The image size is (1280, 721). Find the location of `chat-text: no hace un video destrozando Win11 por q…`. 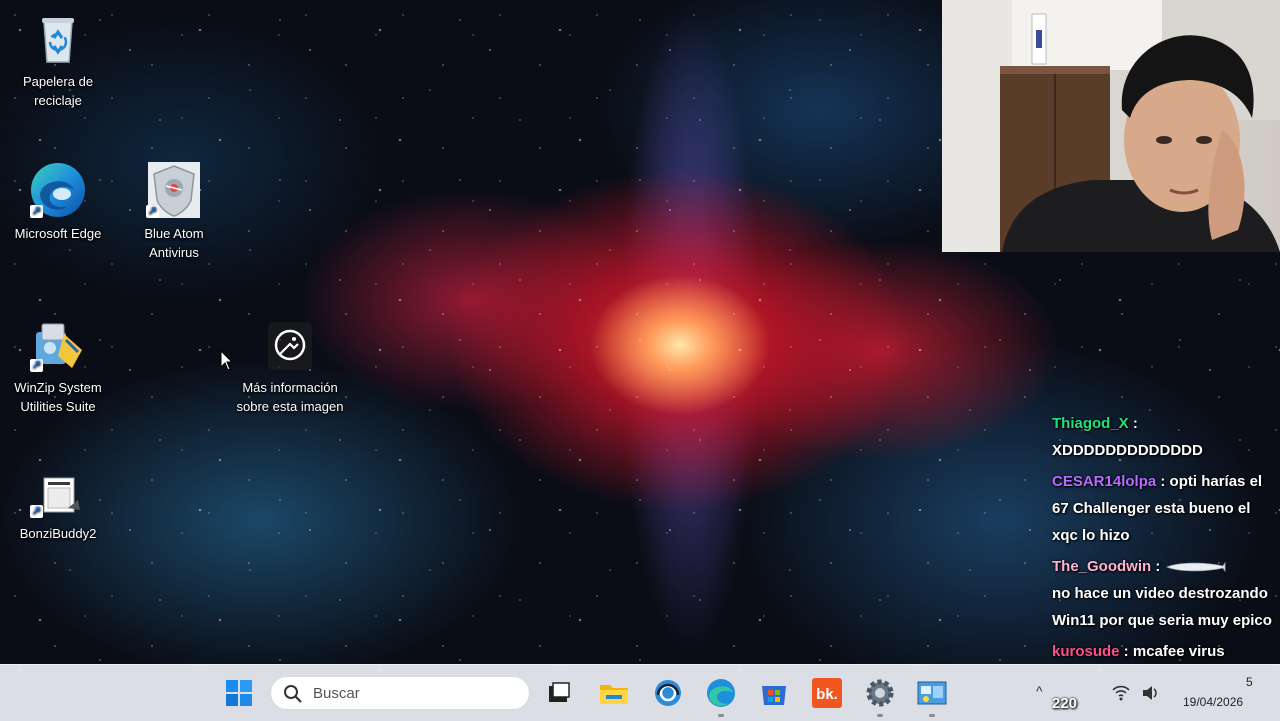

chat-text: no hace un video destrozando Win11 por q… is located at coordinates (1162, 607).